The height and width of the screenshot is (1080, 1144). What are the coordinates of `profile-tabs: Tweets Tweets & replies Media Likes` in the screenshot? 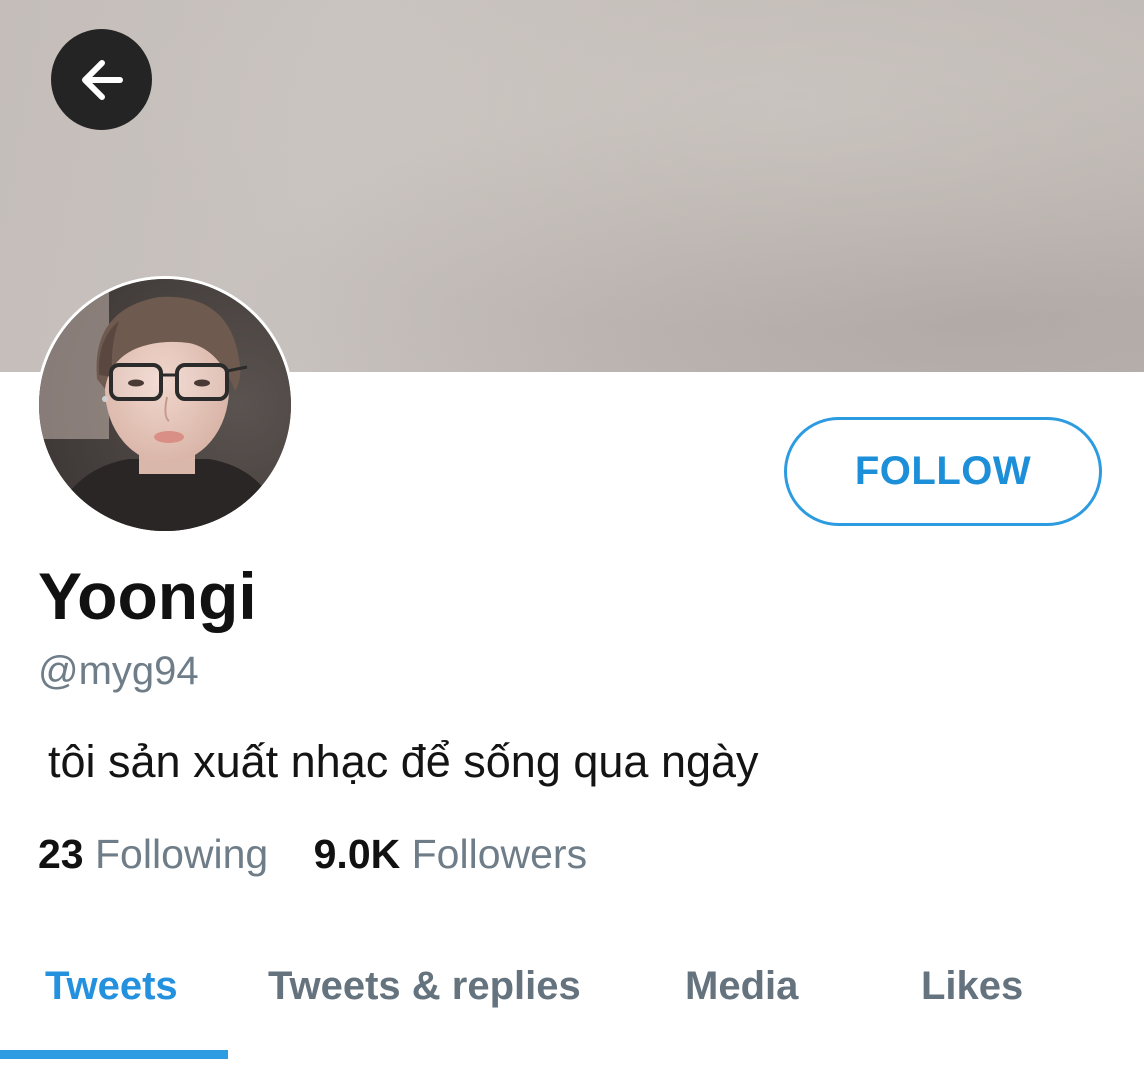 It's located at (572, 1007).